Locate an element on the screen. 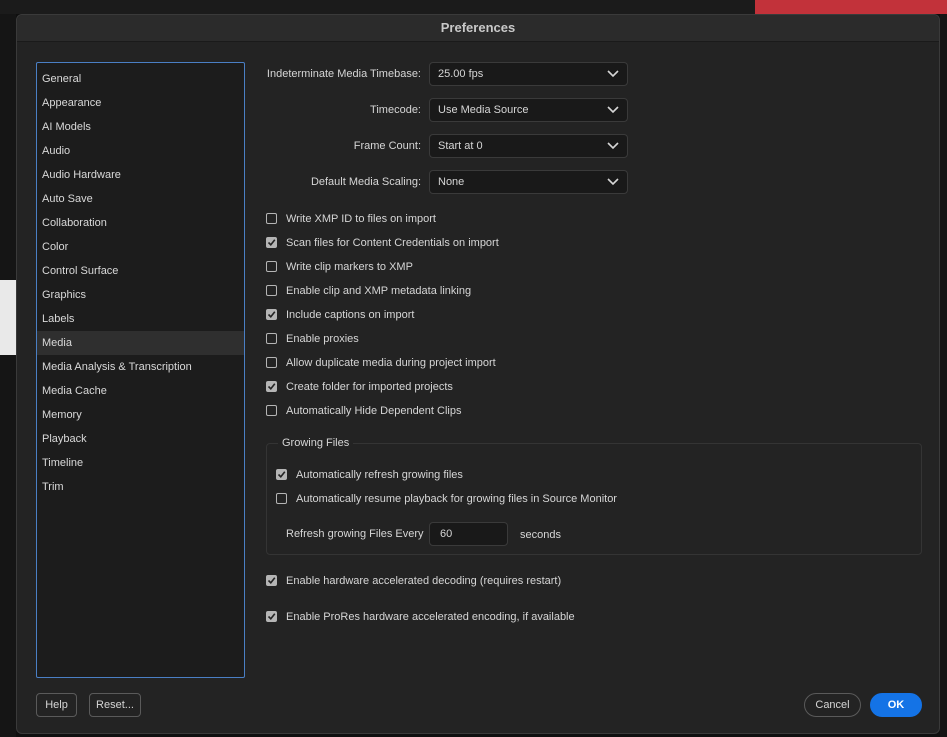  checkbox-label: Enable clip and XMP metadata linking is located at coordinates (379, 291).